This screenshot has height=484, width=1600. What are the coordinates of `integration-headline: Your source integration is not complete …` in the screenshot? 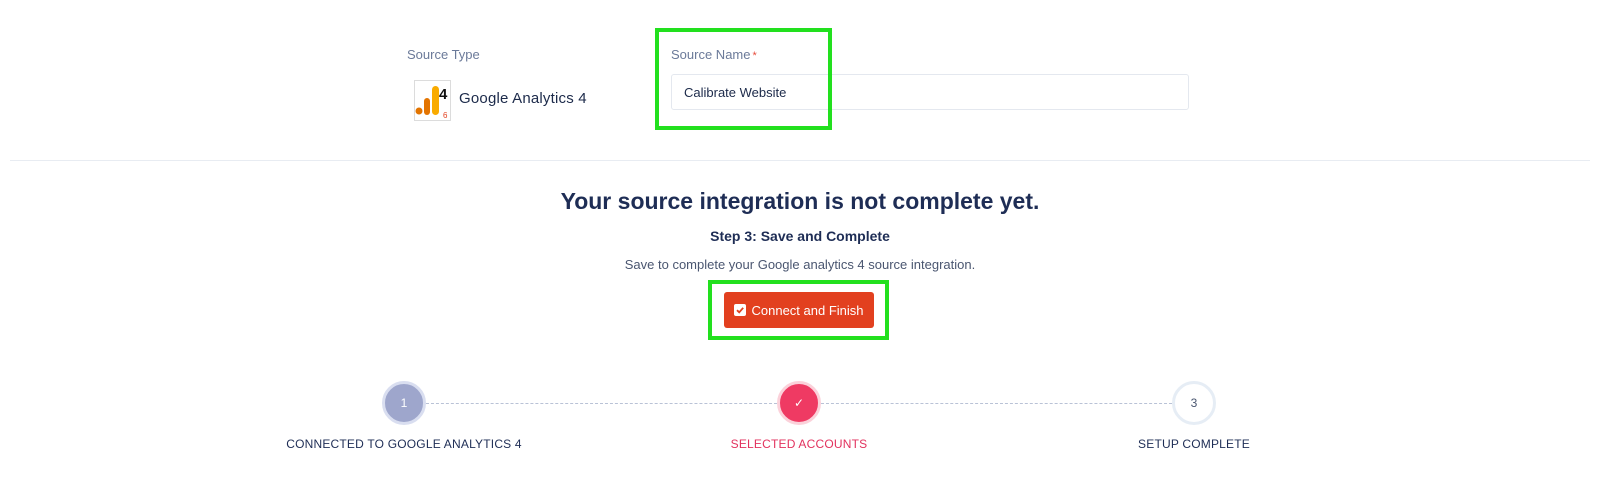 It's located at (800, 201).